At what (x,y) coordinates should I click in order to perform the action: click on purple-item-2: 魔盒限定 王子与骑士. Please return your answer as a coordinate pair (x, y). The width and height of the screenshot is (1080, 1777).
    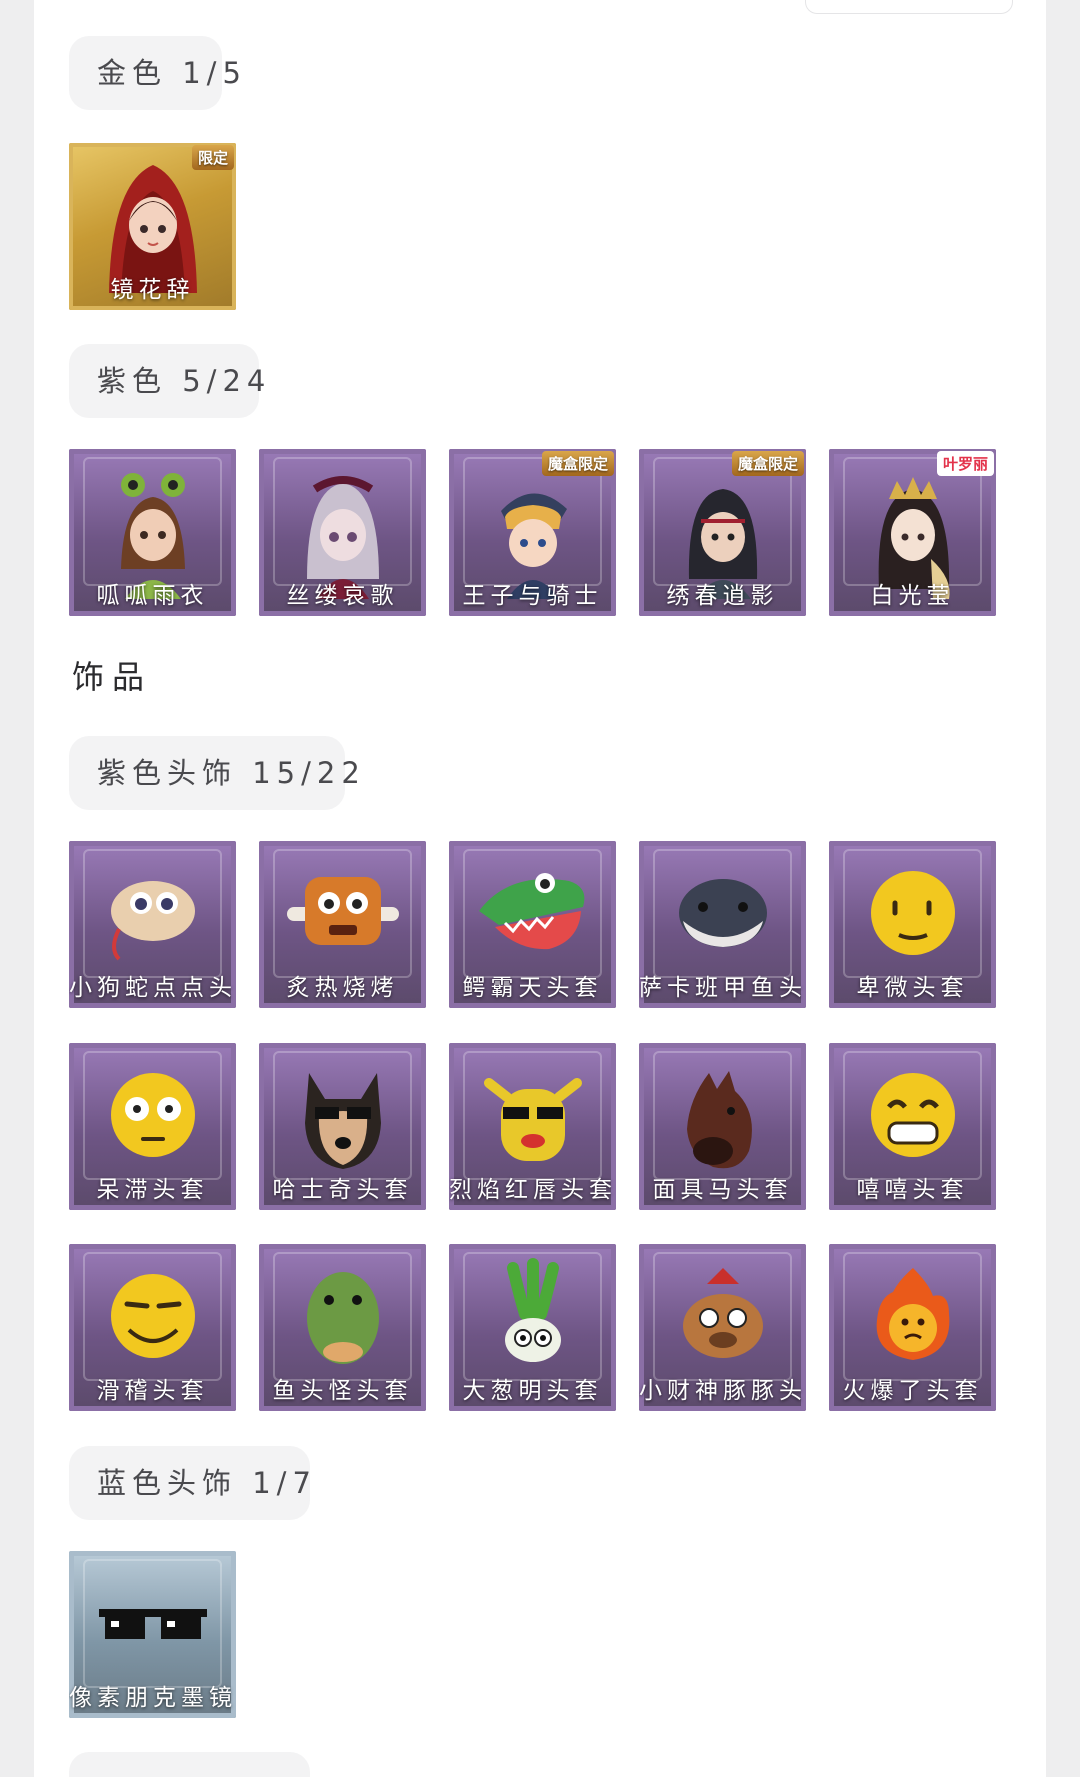
    Looking at the image, I should click on (532, 532).